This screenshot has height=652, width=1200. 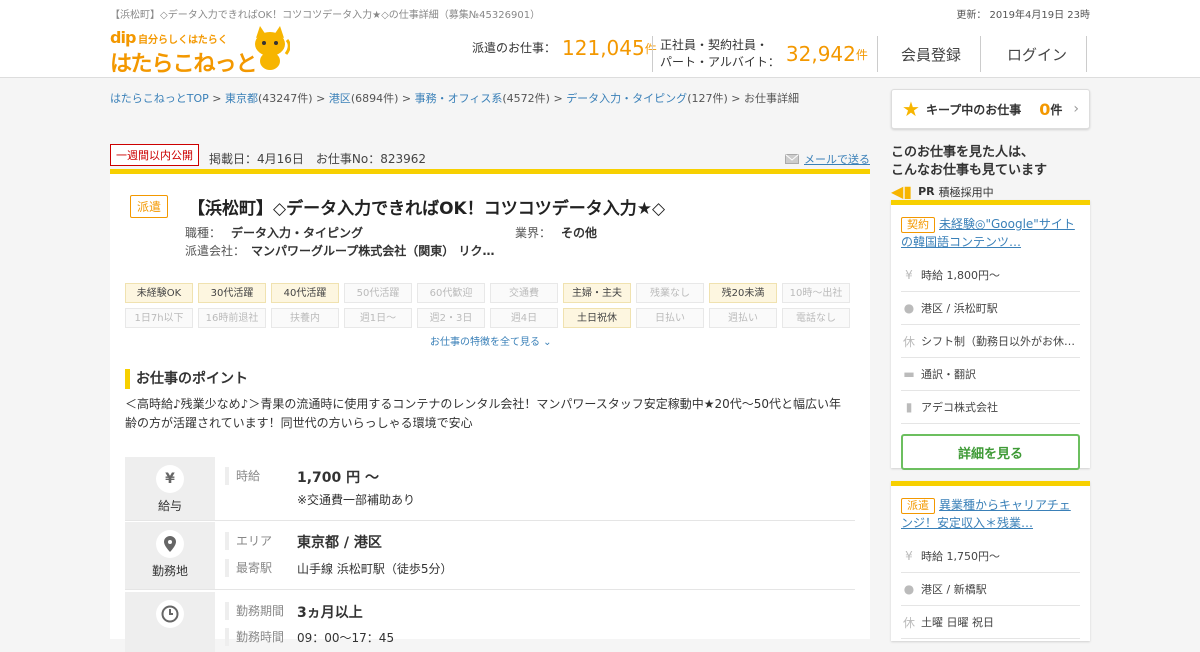 I want to click on recommend-detail-item: ▮ アデコ株式会社, so click(x=990, y=407).